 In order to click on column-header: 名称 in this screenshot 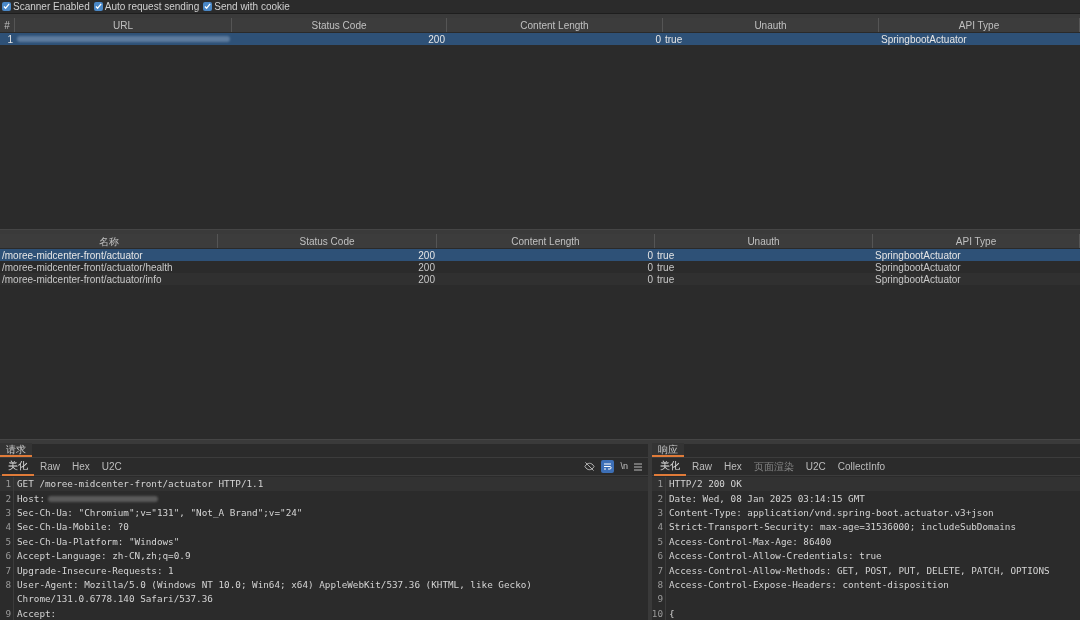, I will do `click(109, 241)`.